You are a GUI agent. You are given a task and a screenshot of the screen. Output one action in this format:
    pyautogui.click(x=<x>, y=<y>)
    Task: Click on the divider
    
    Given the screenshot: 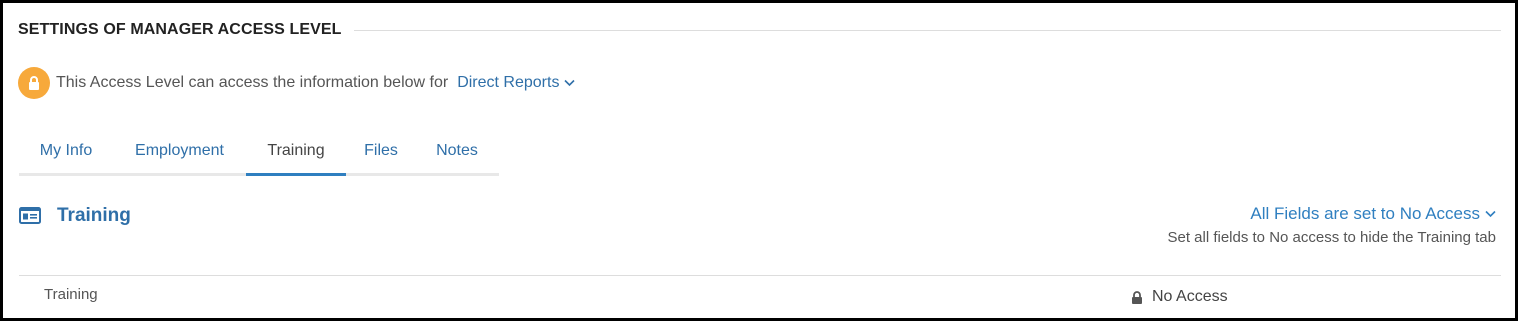 What is the action you would take?
    pyautogui.click(x=760, y=275)
    